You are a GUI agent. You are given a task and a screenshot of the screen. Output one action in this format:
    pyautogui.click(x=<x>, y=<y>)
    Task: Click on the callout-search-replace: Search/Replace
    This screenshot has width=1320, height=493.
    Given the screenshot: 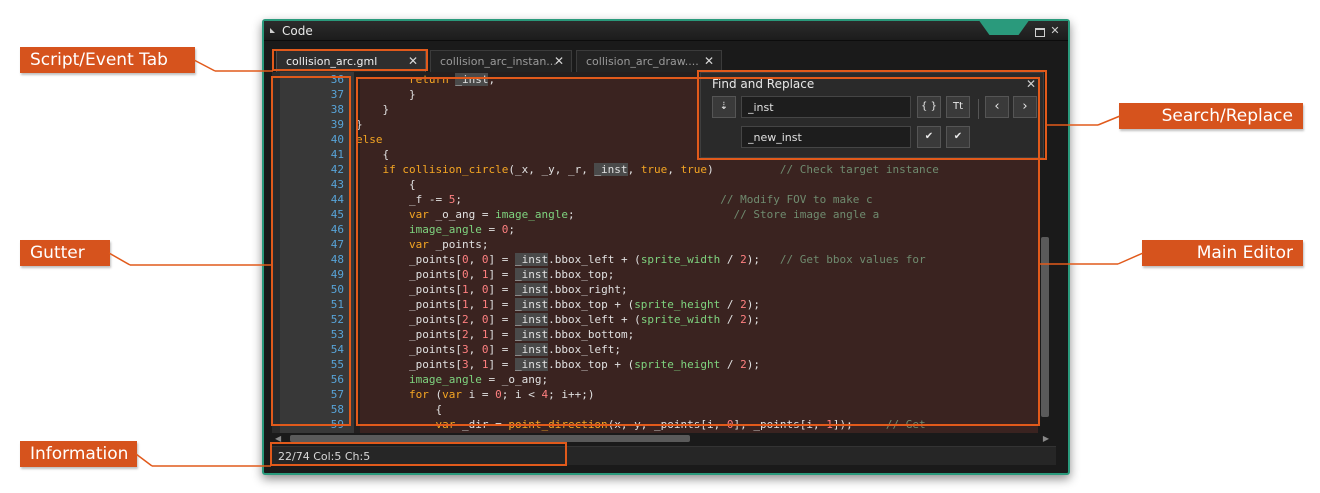 What is the action you would take?
    pyautogui.click(x=1211, y=116)
    